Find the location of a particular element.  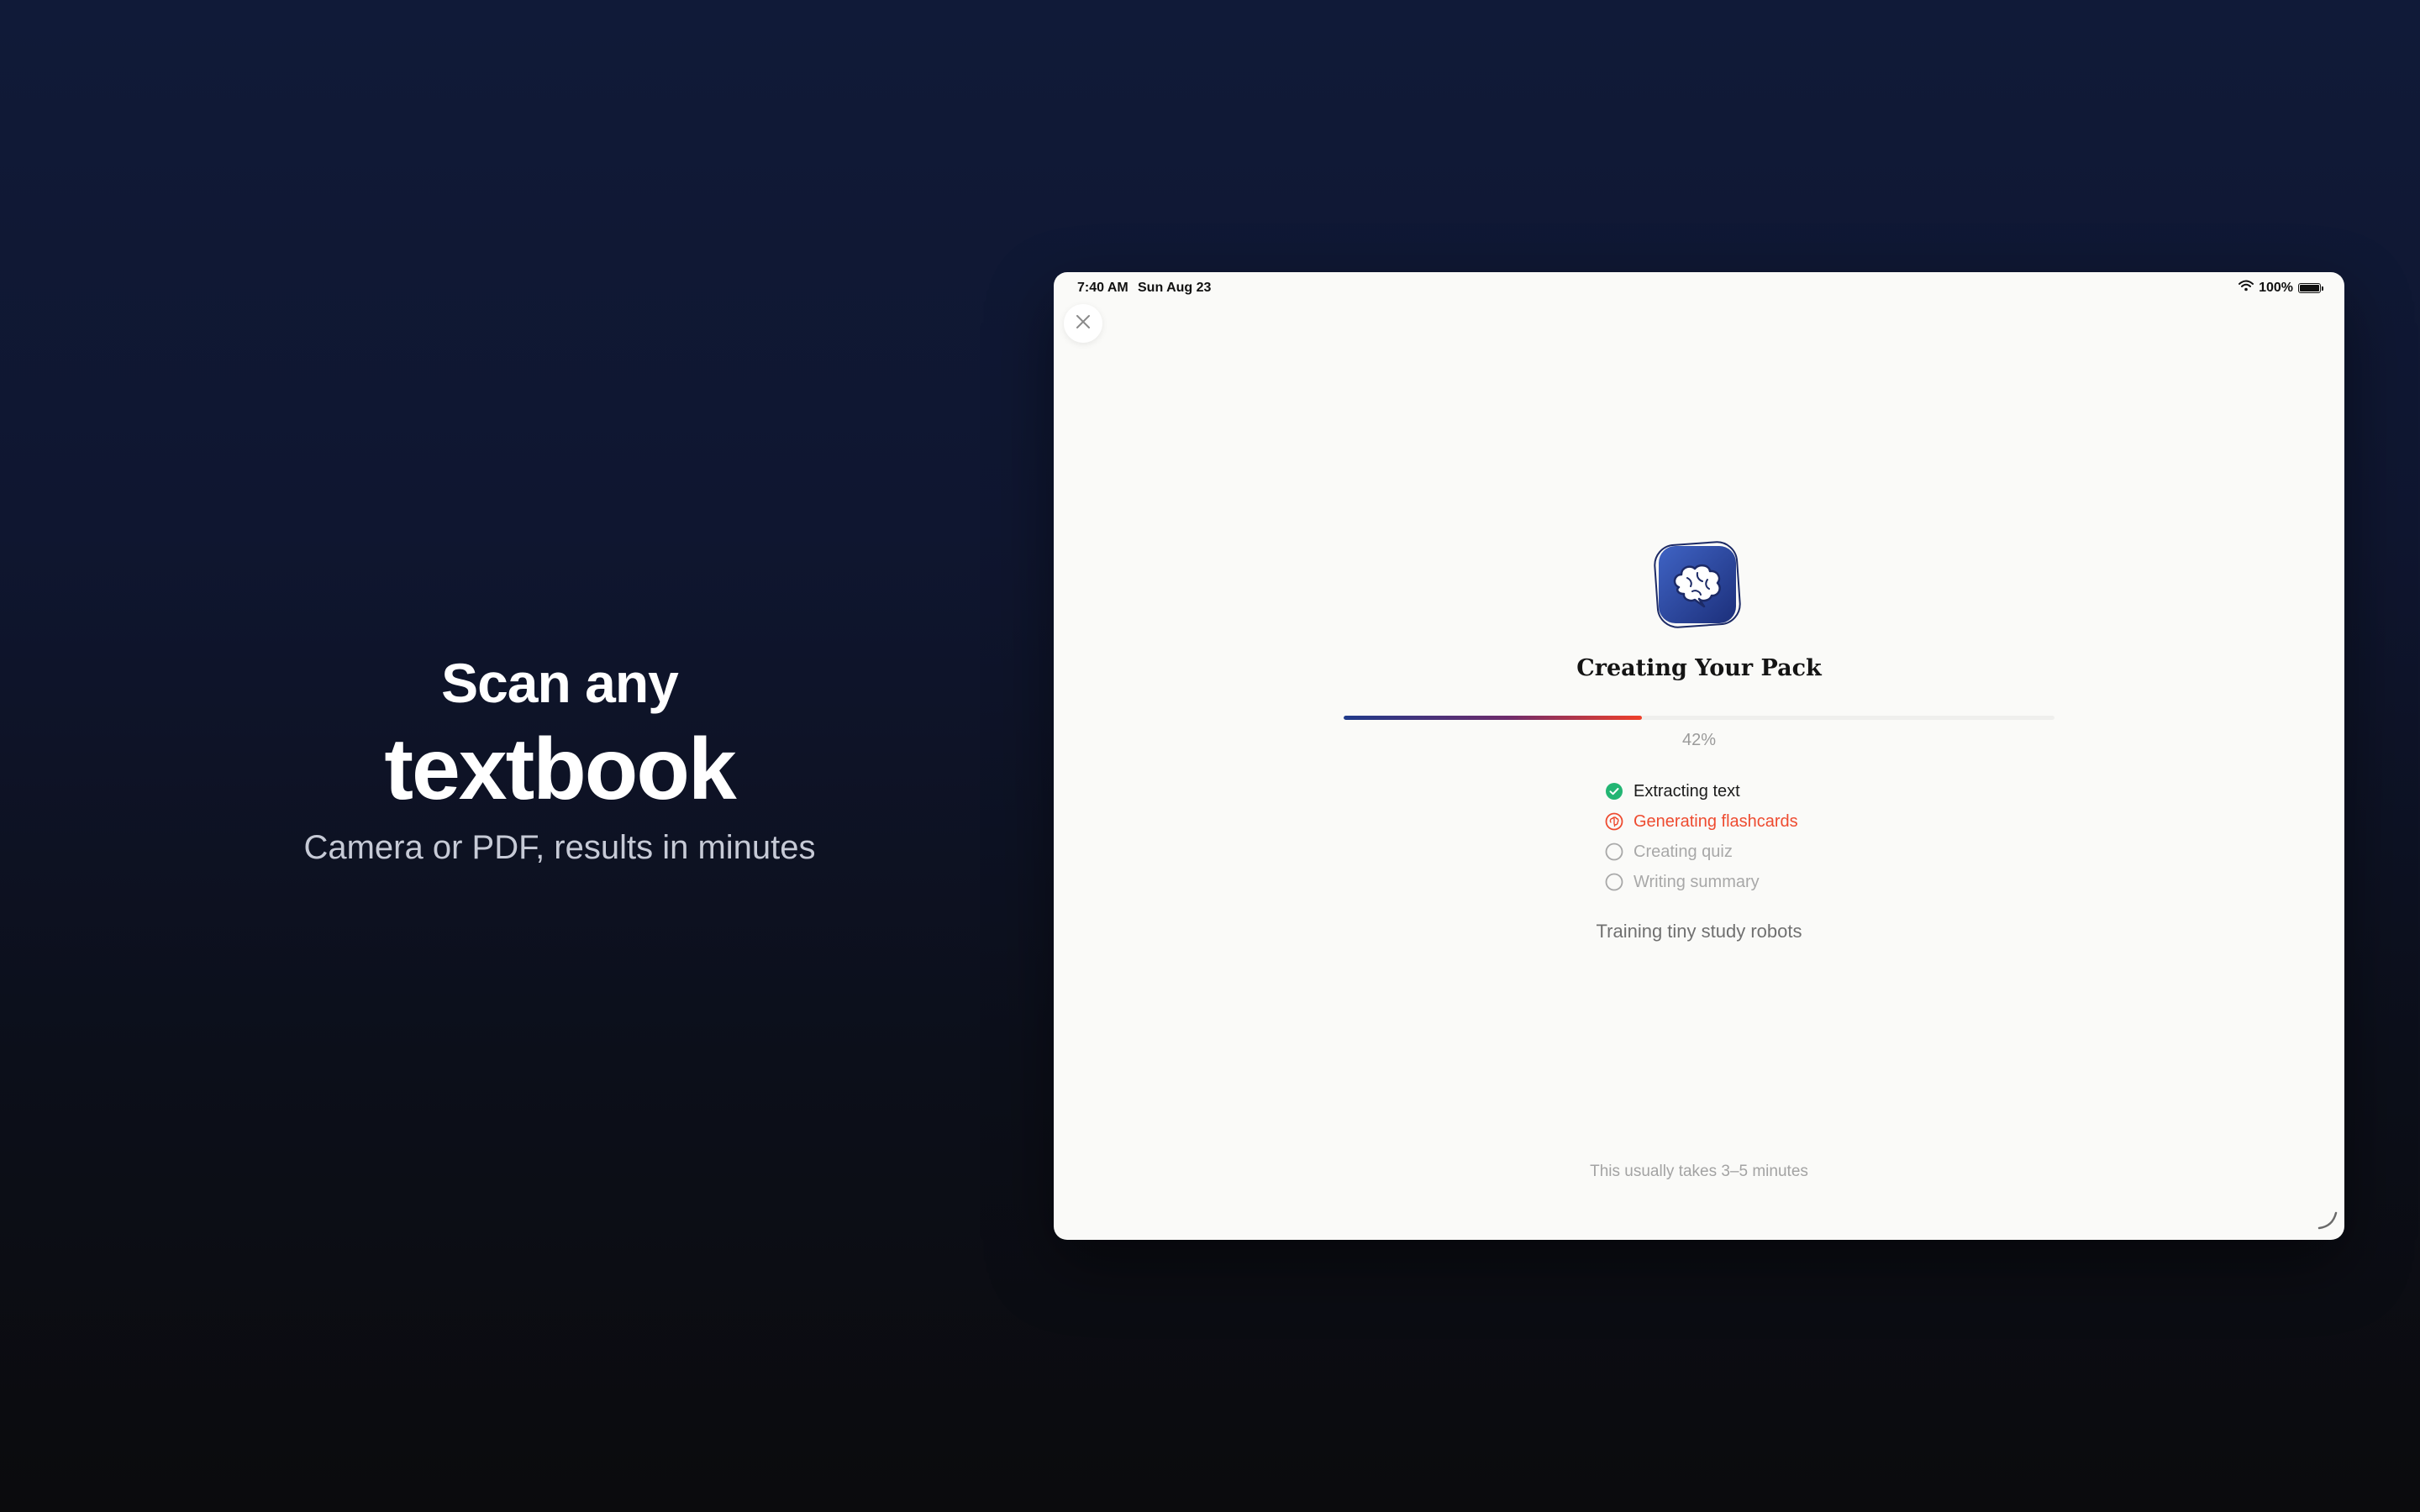

check-circle-icon is located at coordinates (1614, 791).